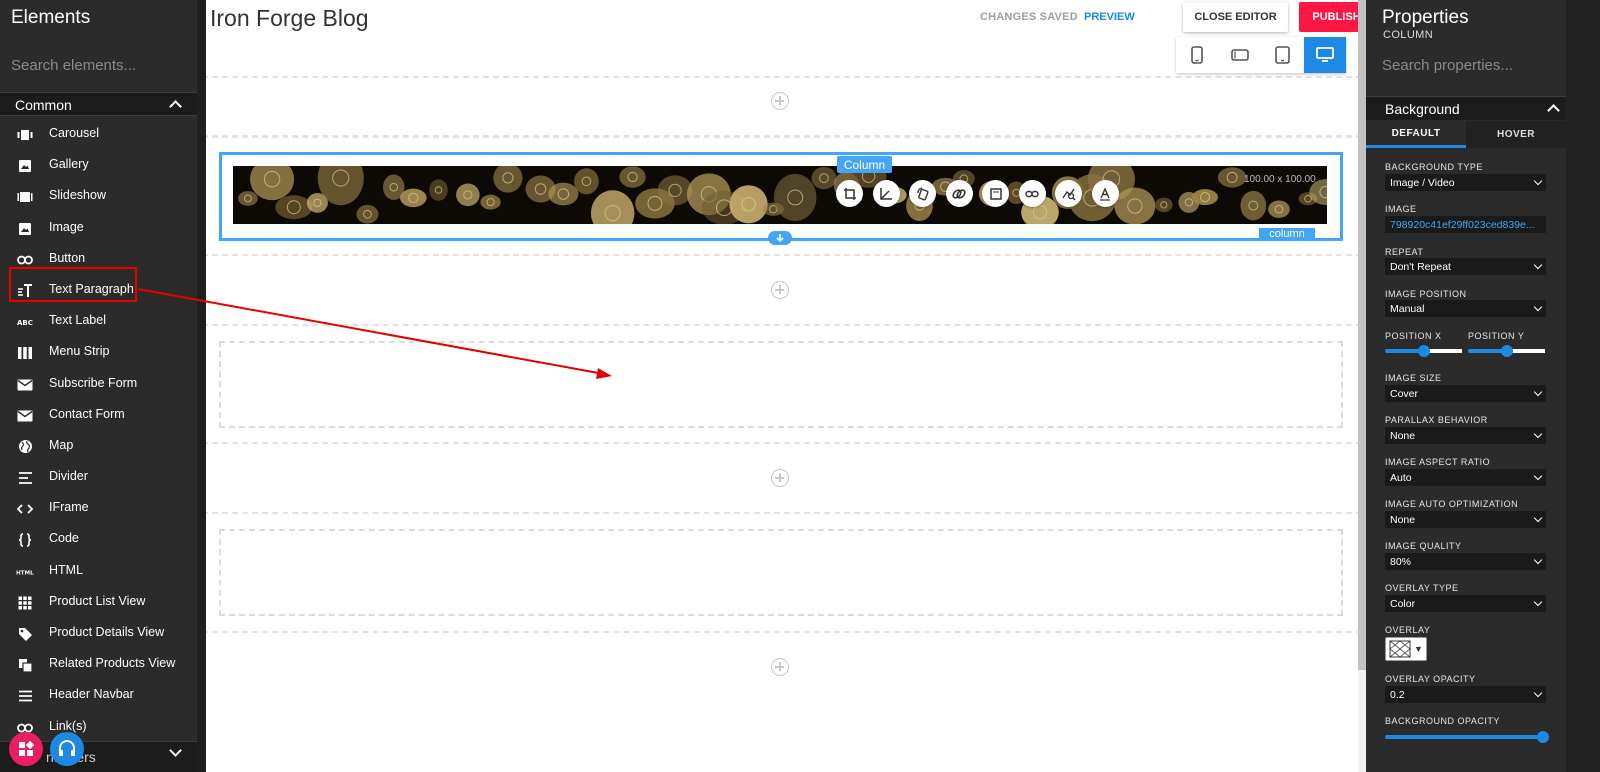  I want to click on element-item-label: Slideshow, so click(77, 195).